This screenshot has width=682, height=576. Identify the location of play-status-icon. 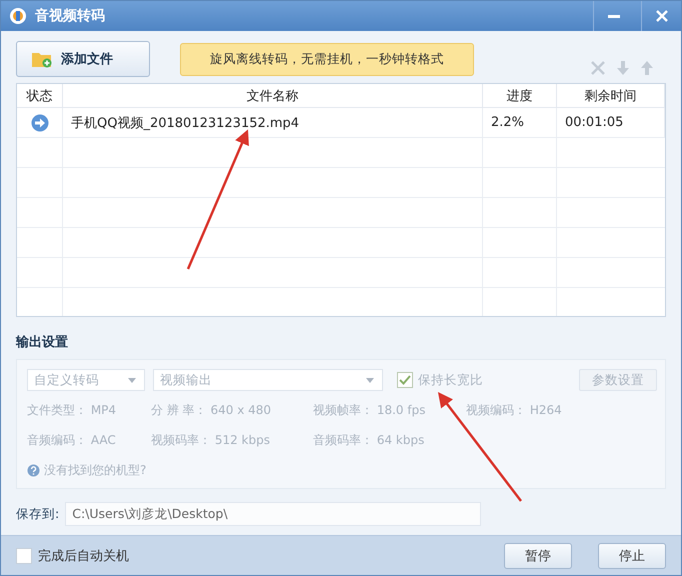
(39, 123).